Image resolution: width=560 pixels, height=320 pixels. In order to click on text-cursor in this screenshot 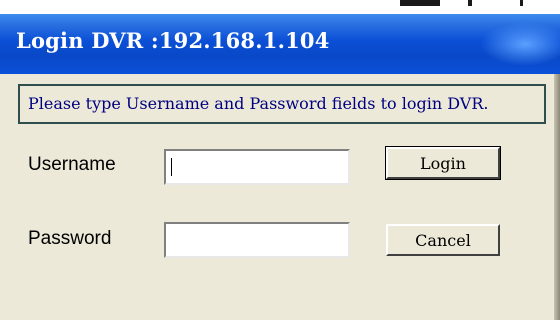, I will do `click(171, 167)`.